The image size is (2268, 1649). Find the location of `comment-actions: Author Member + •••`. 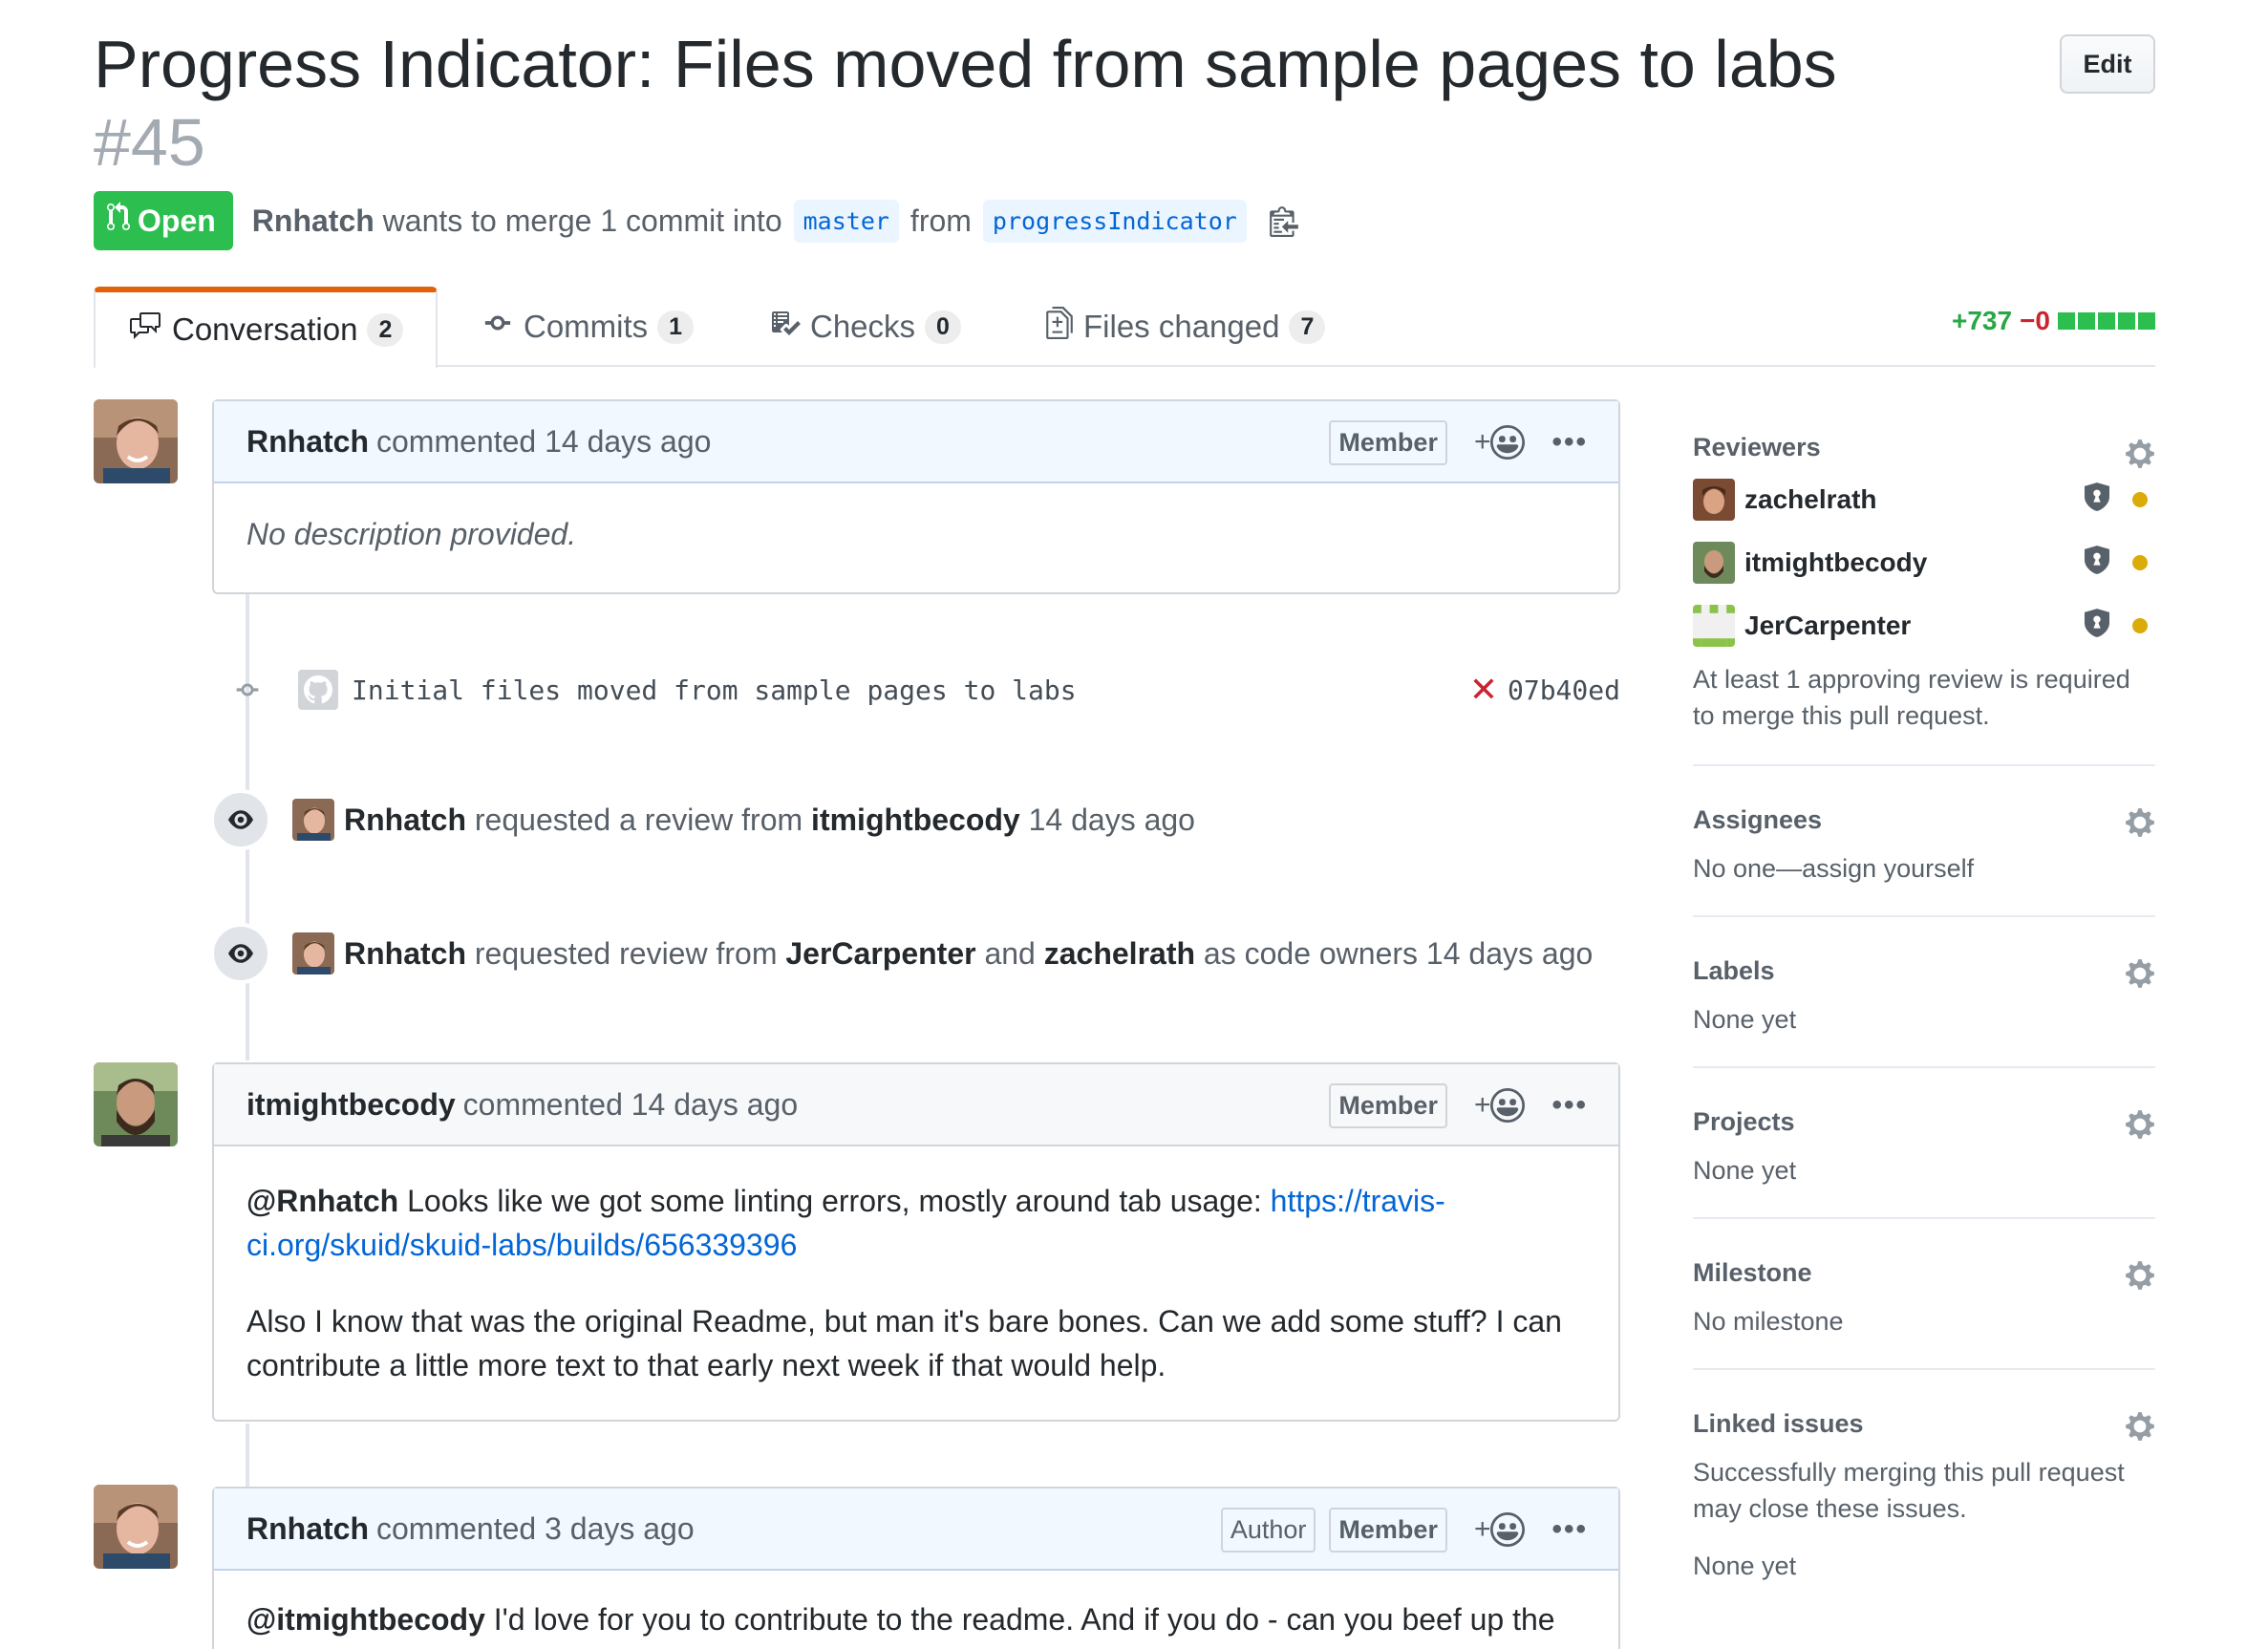

comment-actions: Author Member + ••• is located at coordinates (1404, 1529).